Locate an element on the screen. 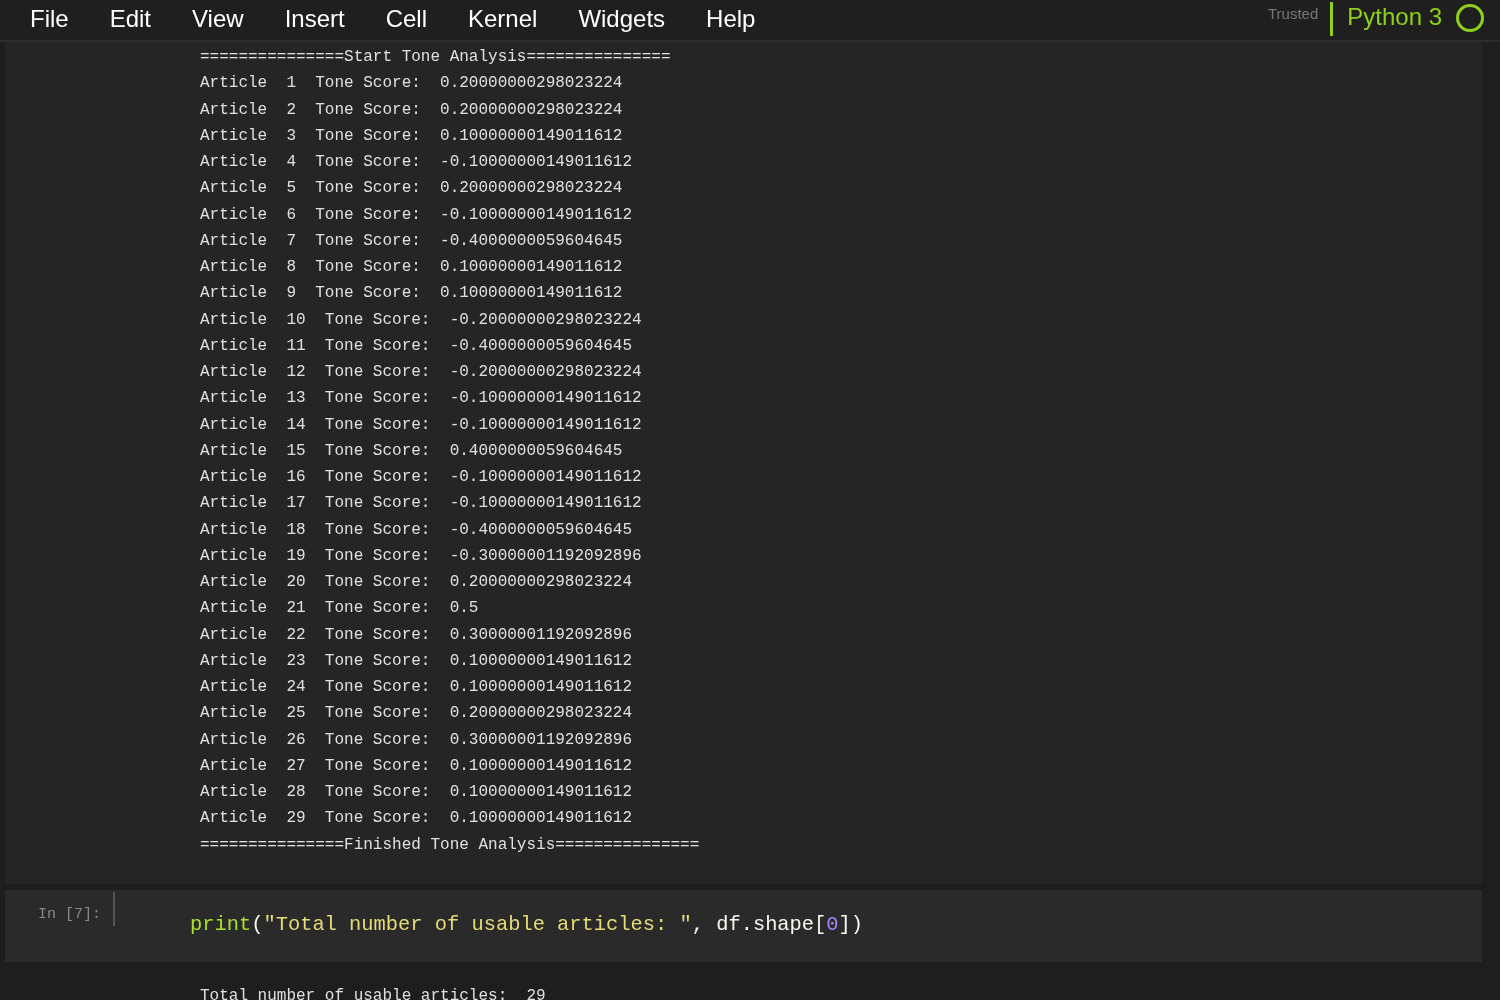 The image size is (1500, 1000). output-line: Article 23 Tone Score: 0.10000000149011612 is located at coordinates (416, 661).